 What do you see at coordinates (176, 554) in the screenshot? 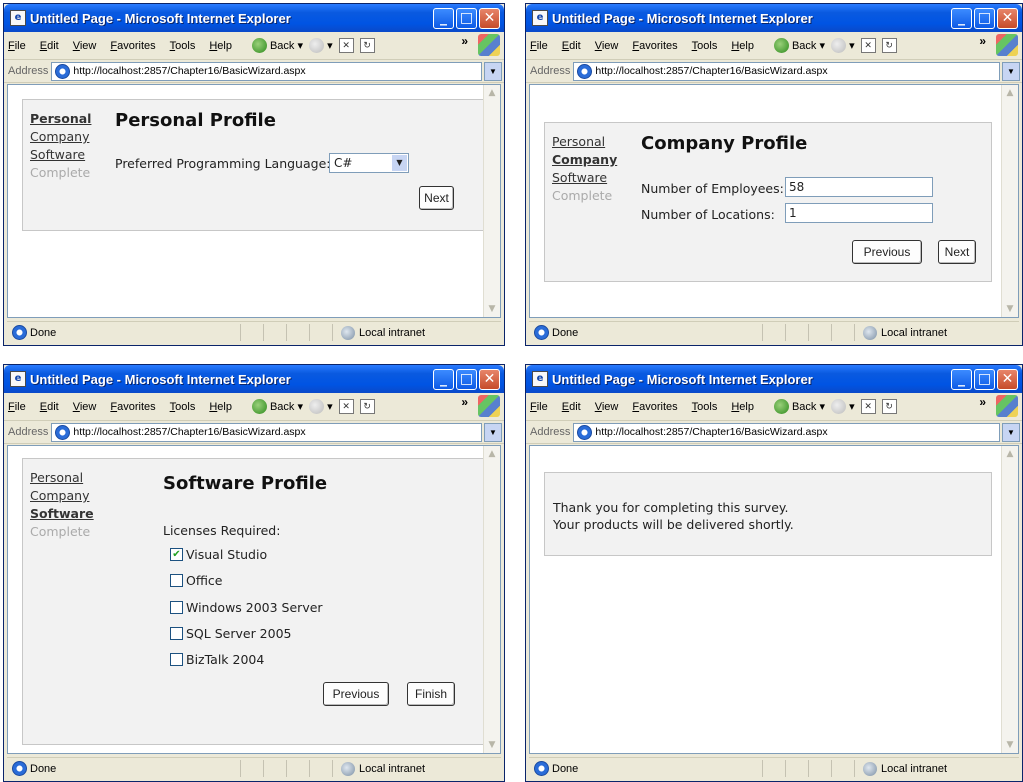
I see `checkbox-checked-icon: ✔` at bounding box center [176, 554].